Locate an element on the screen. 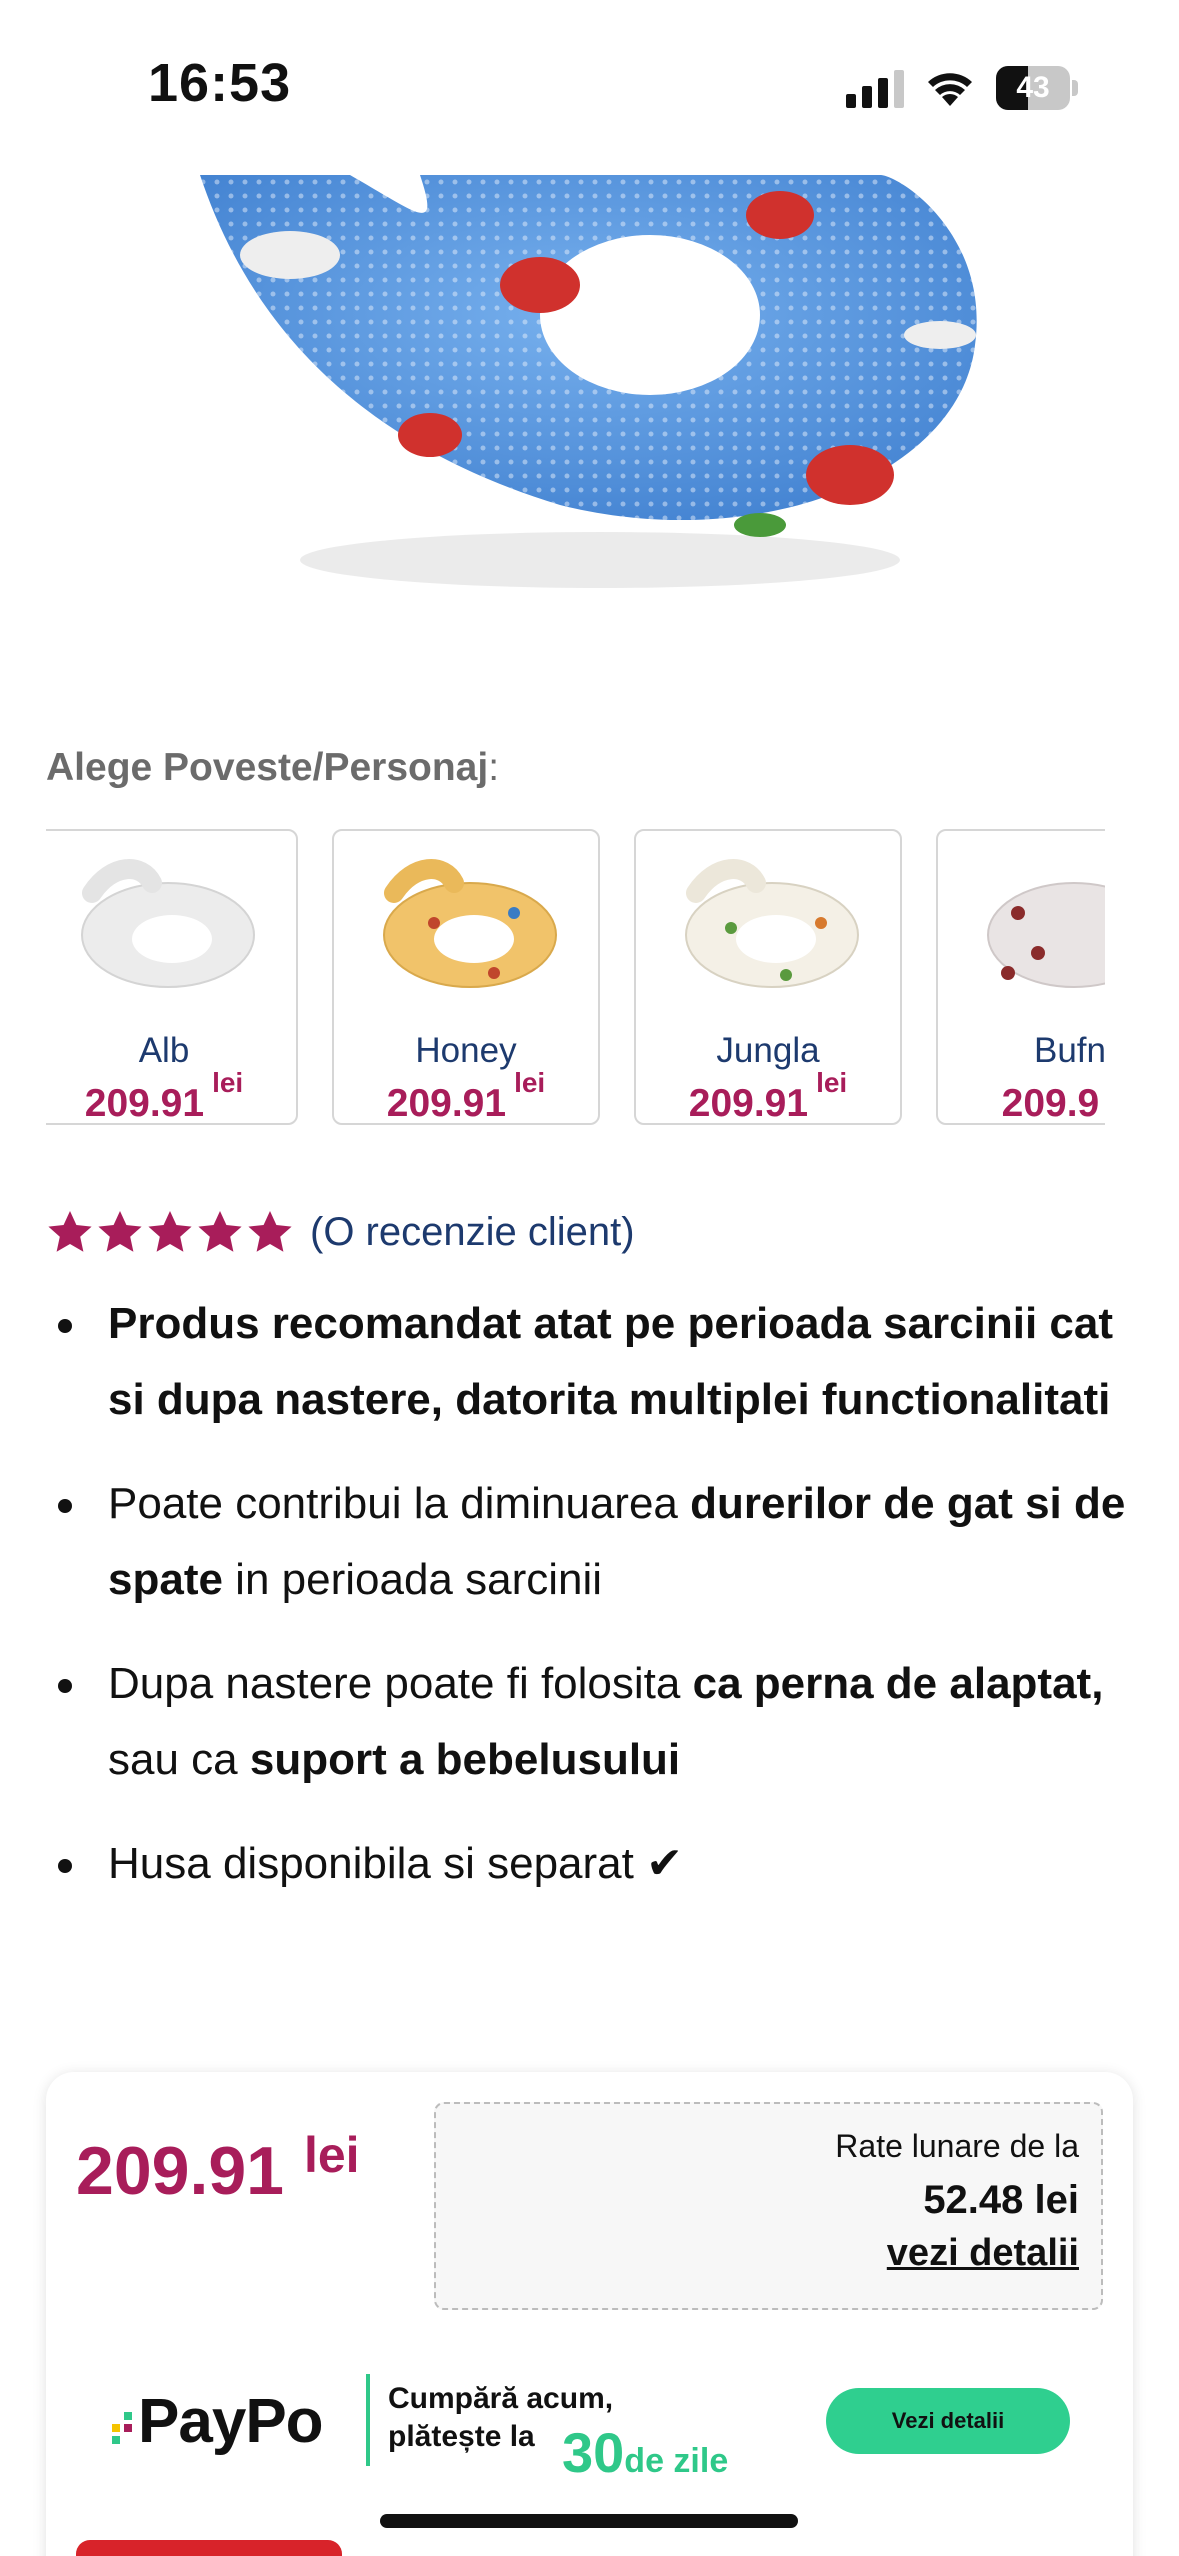  variant-name: Alb is located at coordinates (164, 1050).